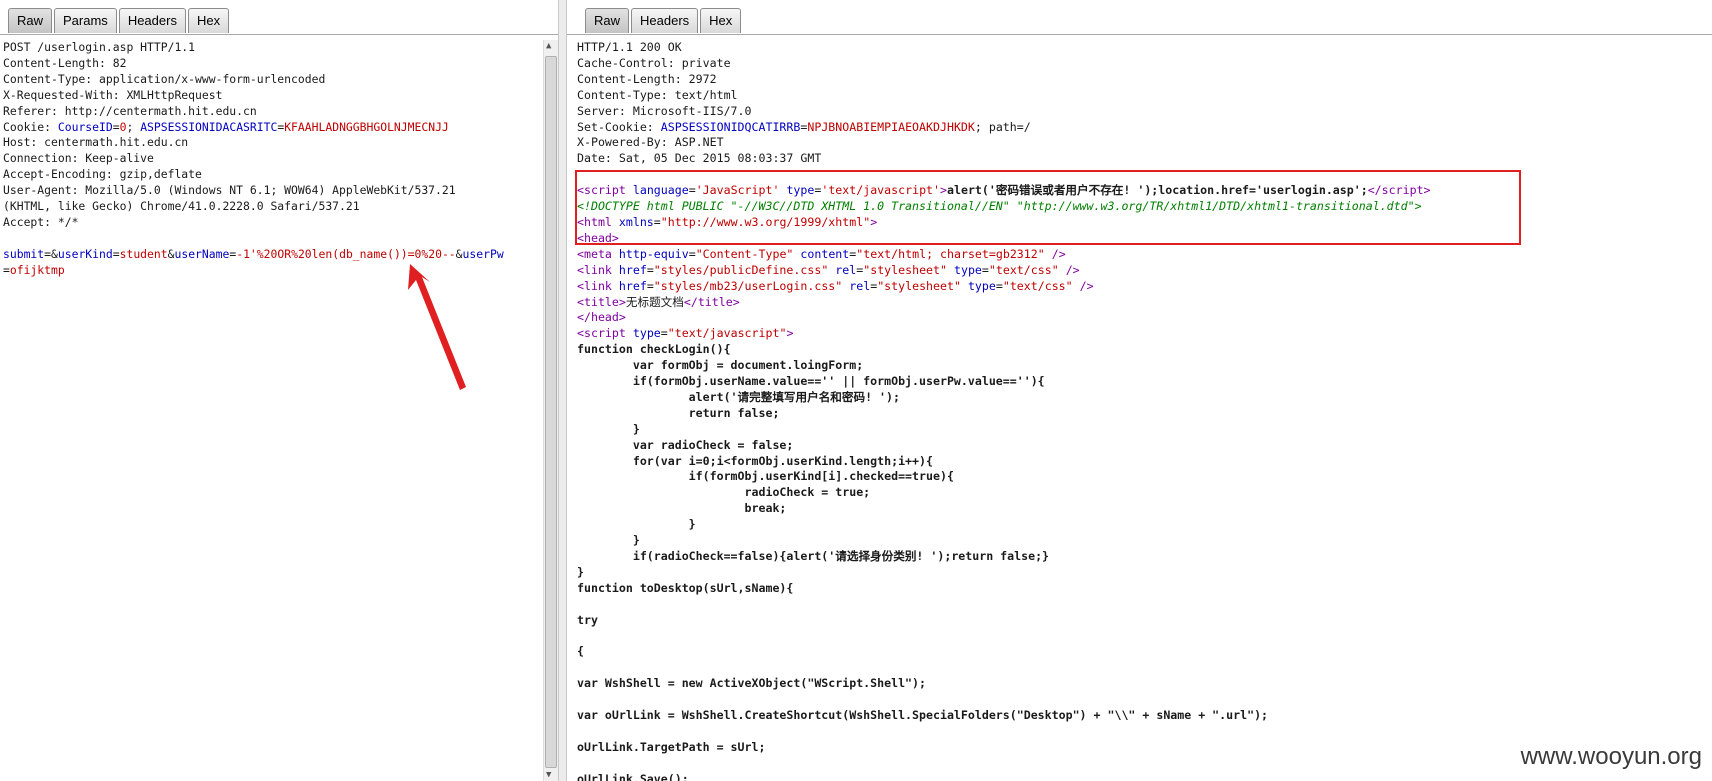 This screenshot has height=781, width=1712. I want to click on annotation-arrow, so click(437, 327).